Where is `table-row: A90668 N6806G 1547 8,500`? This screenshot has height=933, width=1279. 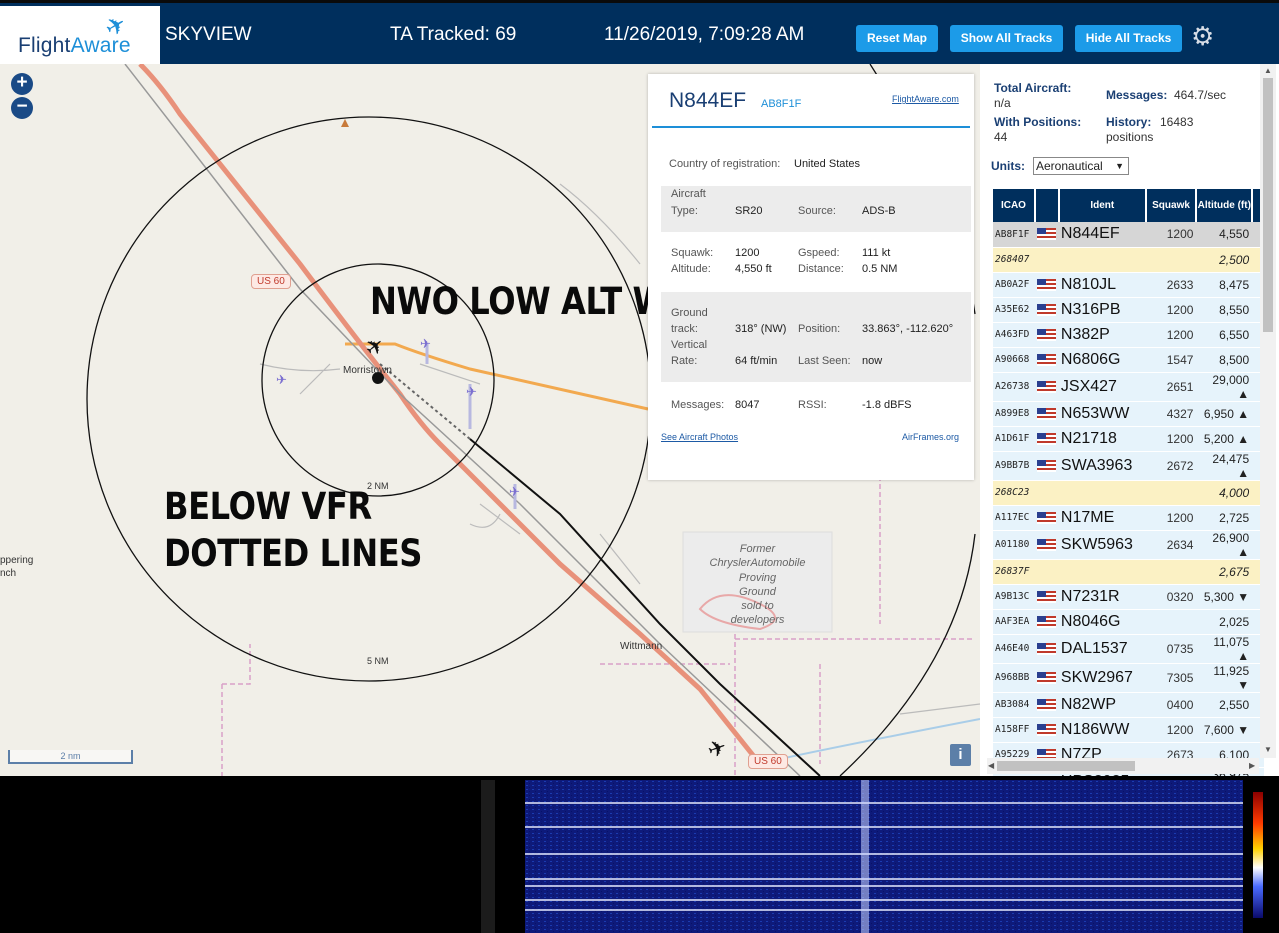 table-row: A90668 N6806G 1547 8,500 is located at coordinates (1128, 360).